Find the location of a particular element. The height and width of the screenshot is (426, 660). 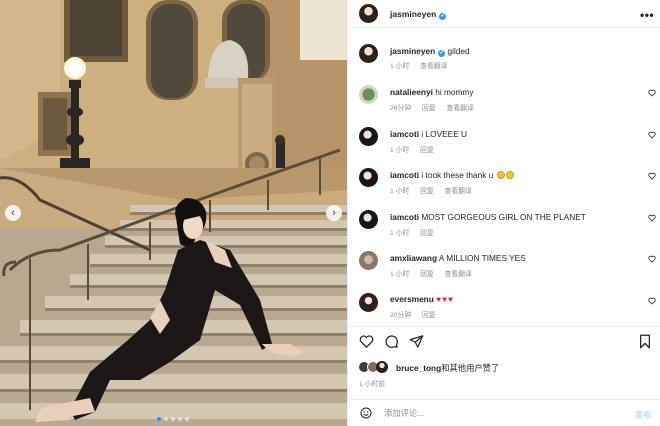

action-bar is located at coordinates (504, 341).